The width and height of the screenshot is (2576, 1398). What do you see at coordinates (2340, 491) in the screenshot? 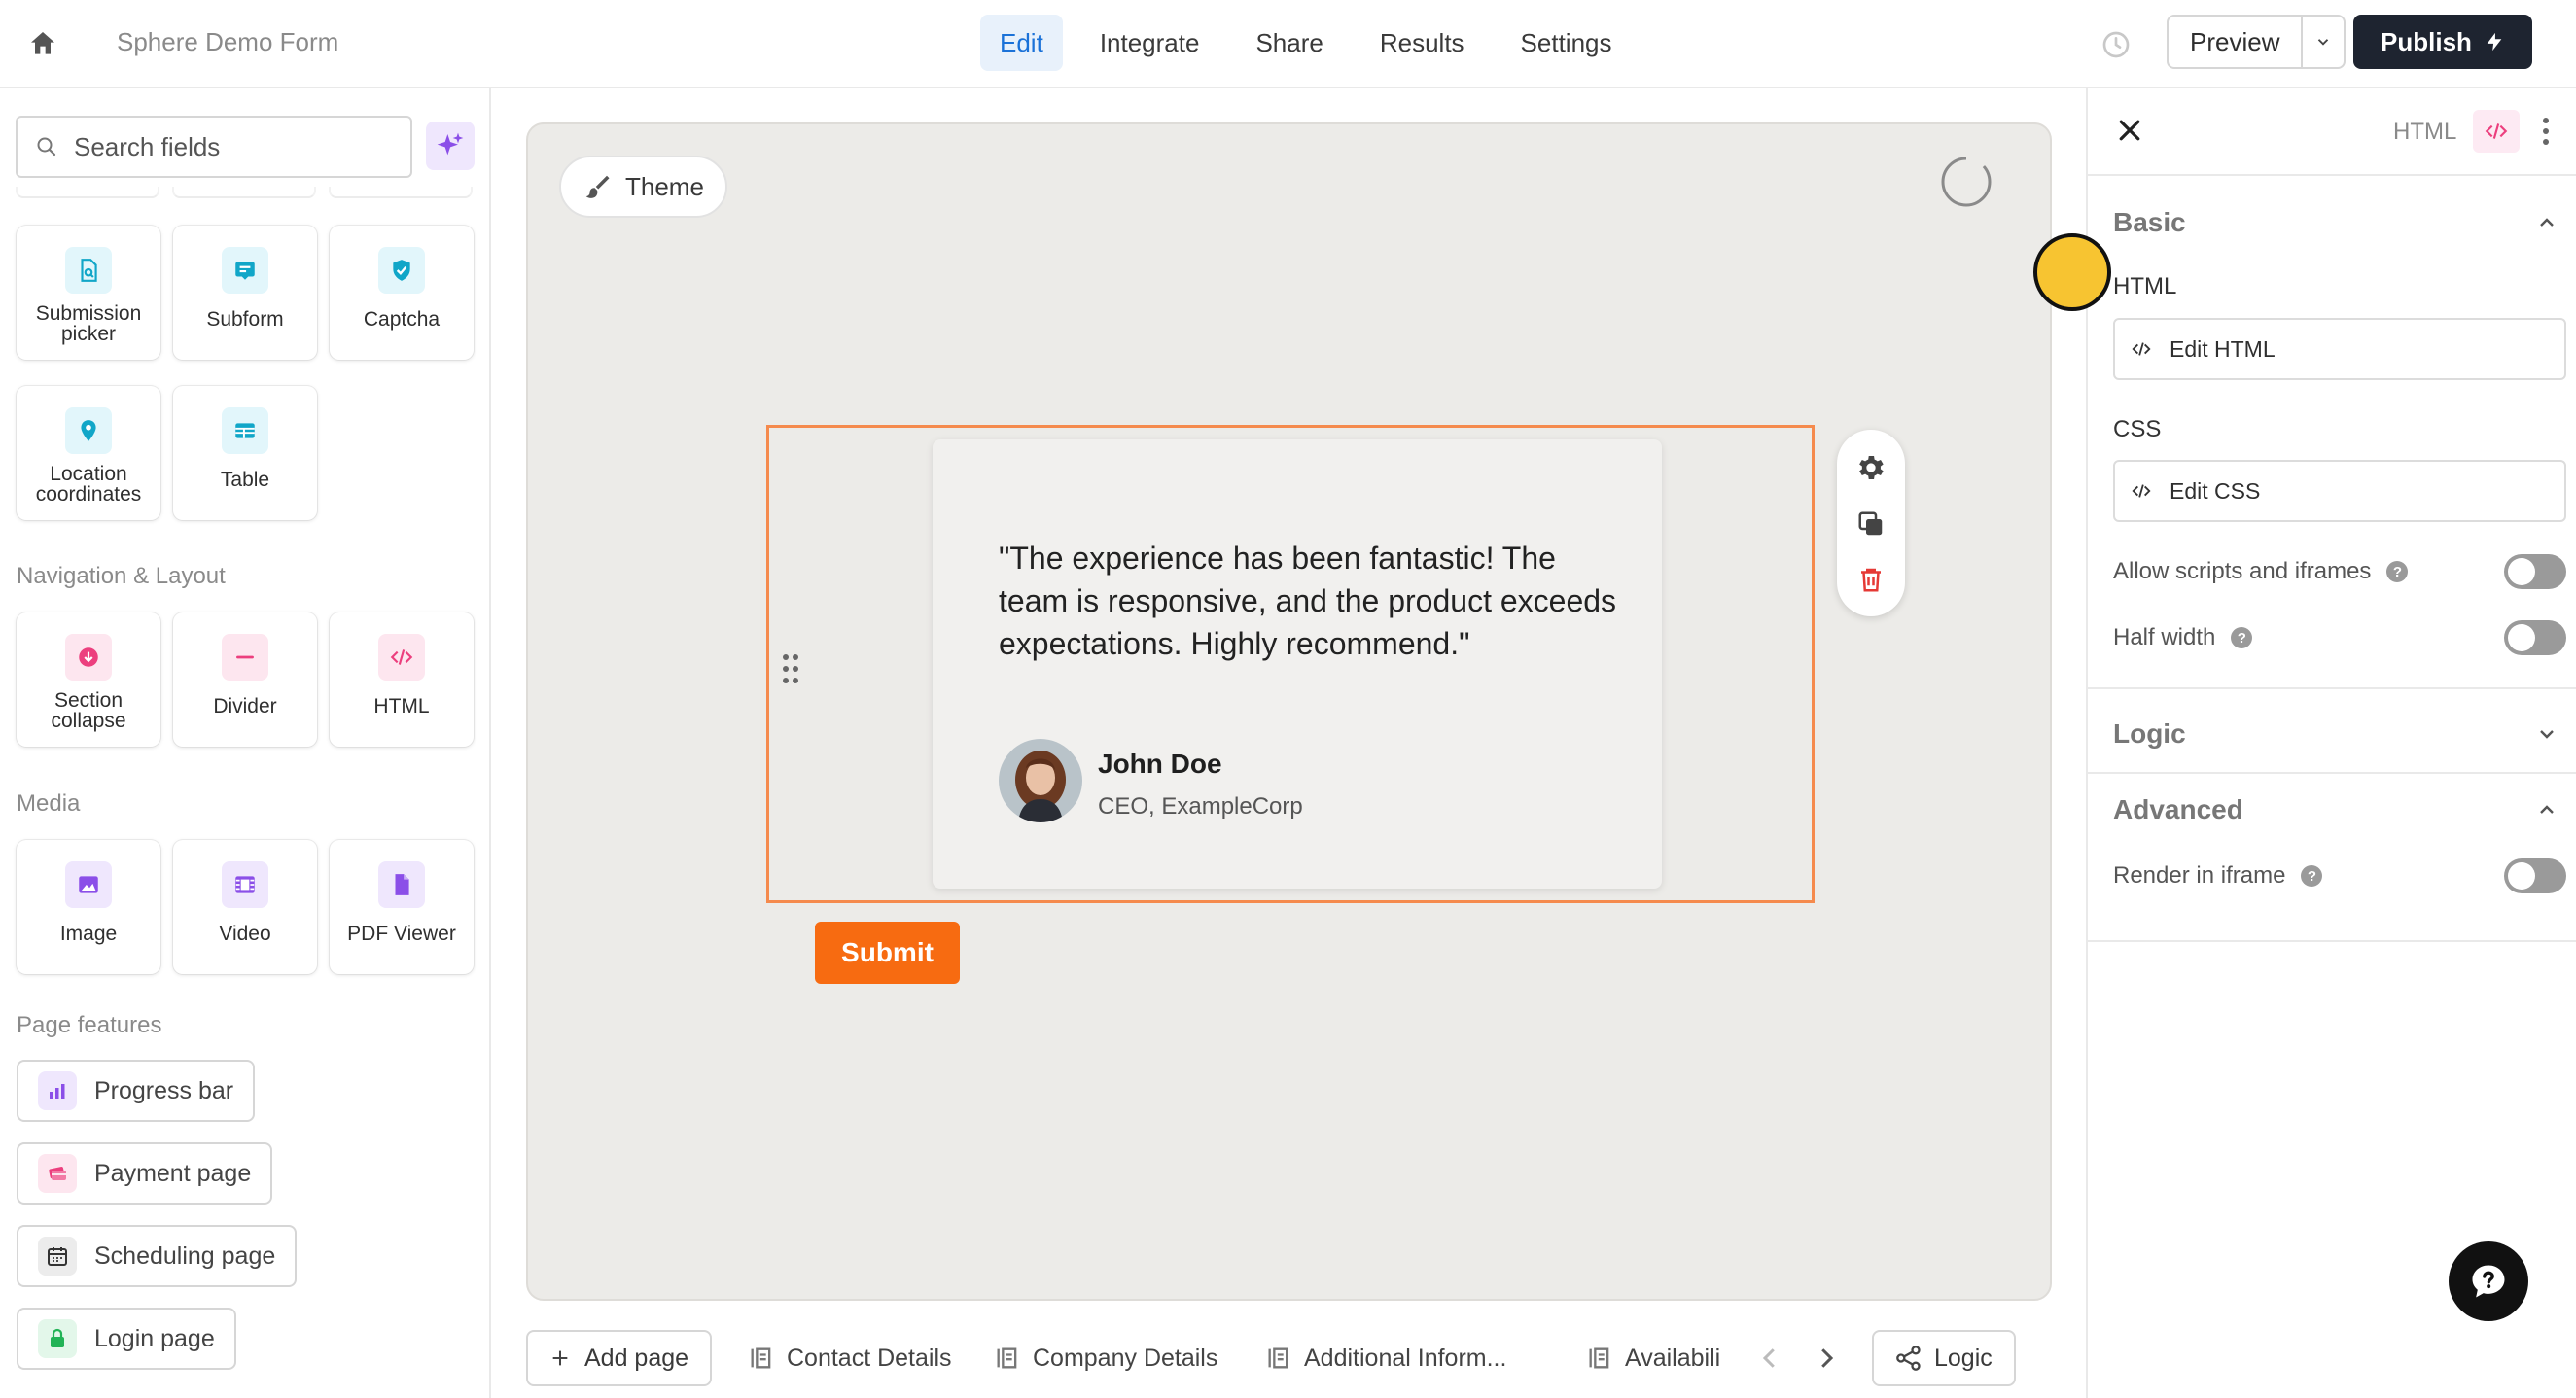
I see `edit-css-button: Edit CSS` at bounding box center [2340, 491].